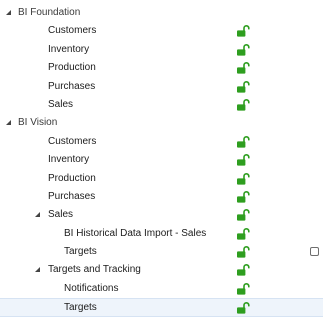 The height and width of the screenshot is (322, 323). Describe the element at coordinates (161, 289) in the screenshot. I see `tree-row: Notifications` at that location.